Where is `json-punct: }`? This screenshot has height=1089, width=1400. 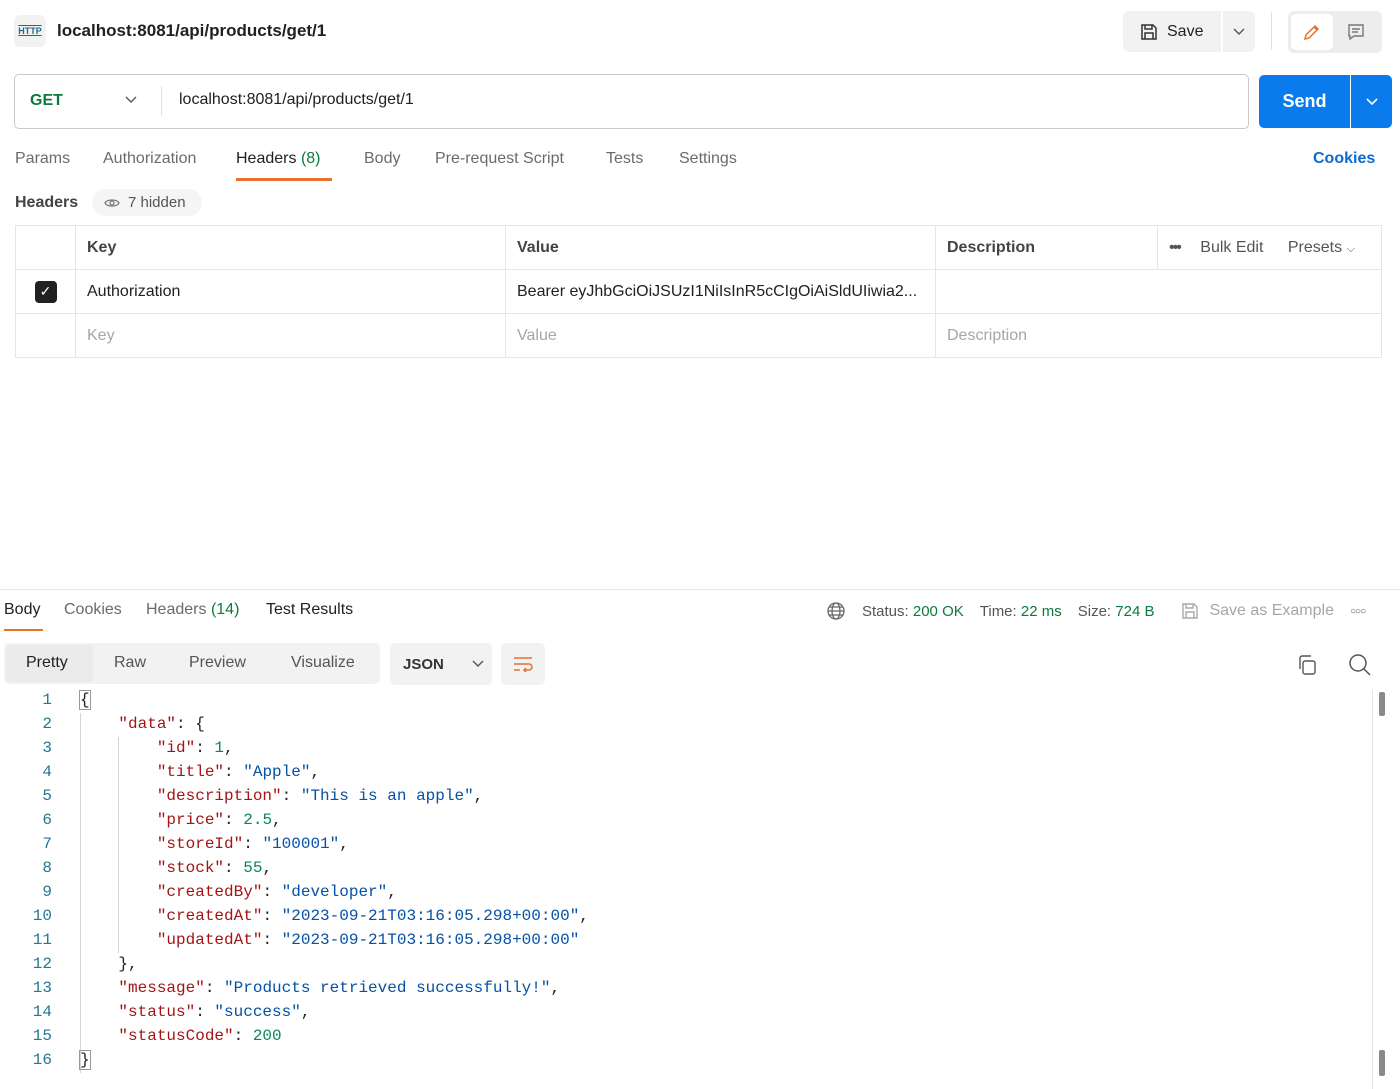 json-punct: } is located at coordinates (85, 1060).